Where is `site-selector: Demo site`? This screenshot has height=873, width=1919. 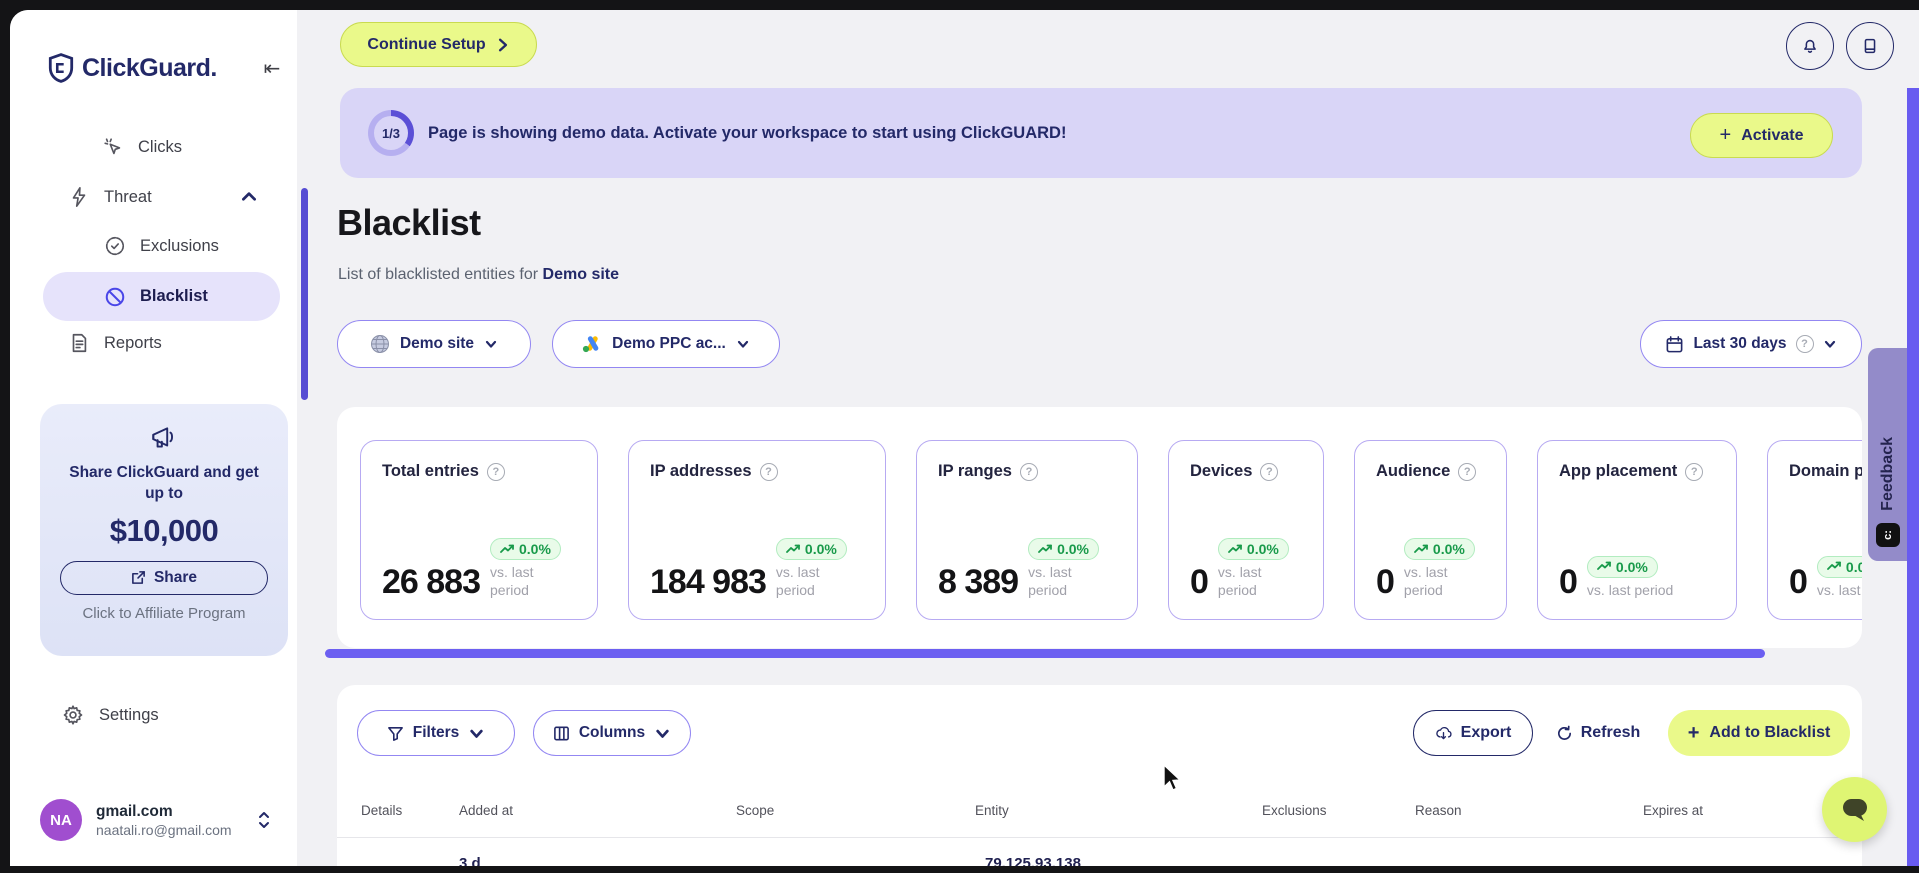 site-selector: Demo site is located at coordinates (434, 344).